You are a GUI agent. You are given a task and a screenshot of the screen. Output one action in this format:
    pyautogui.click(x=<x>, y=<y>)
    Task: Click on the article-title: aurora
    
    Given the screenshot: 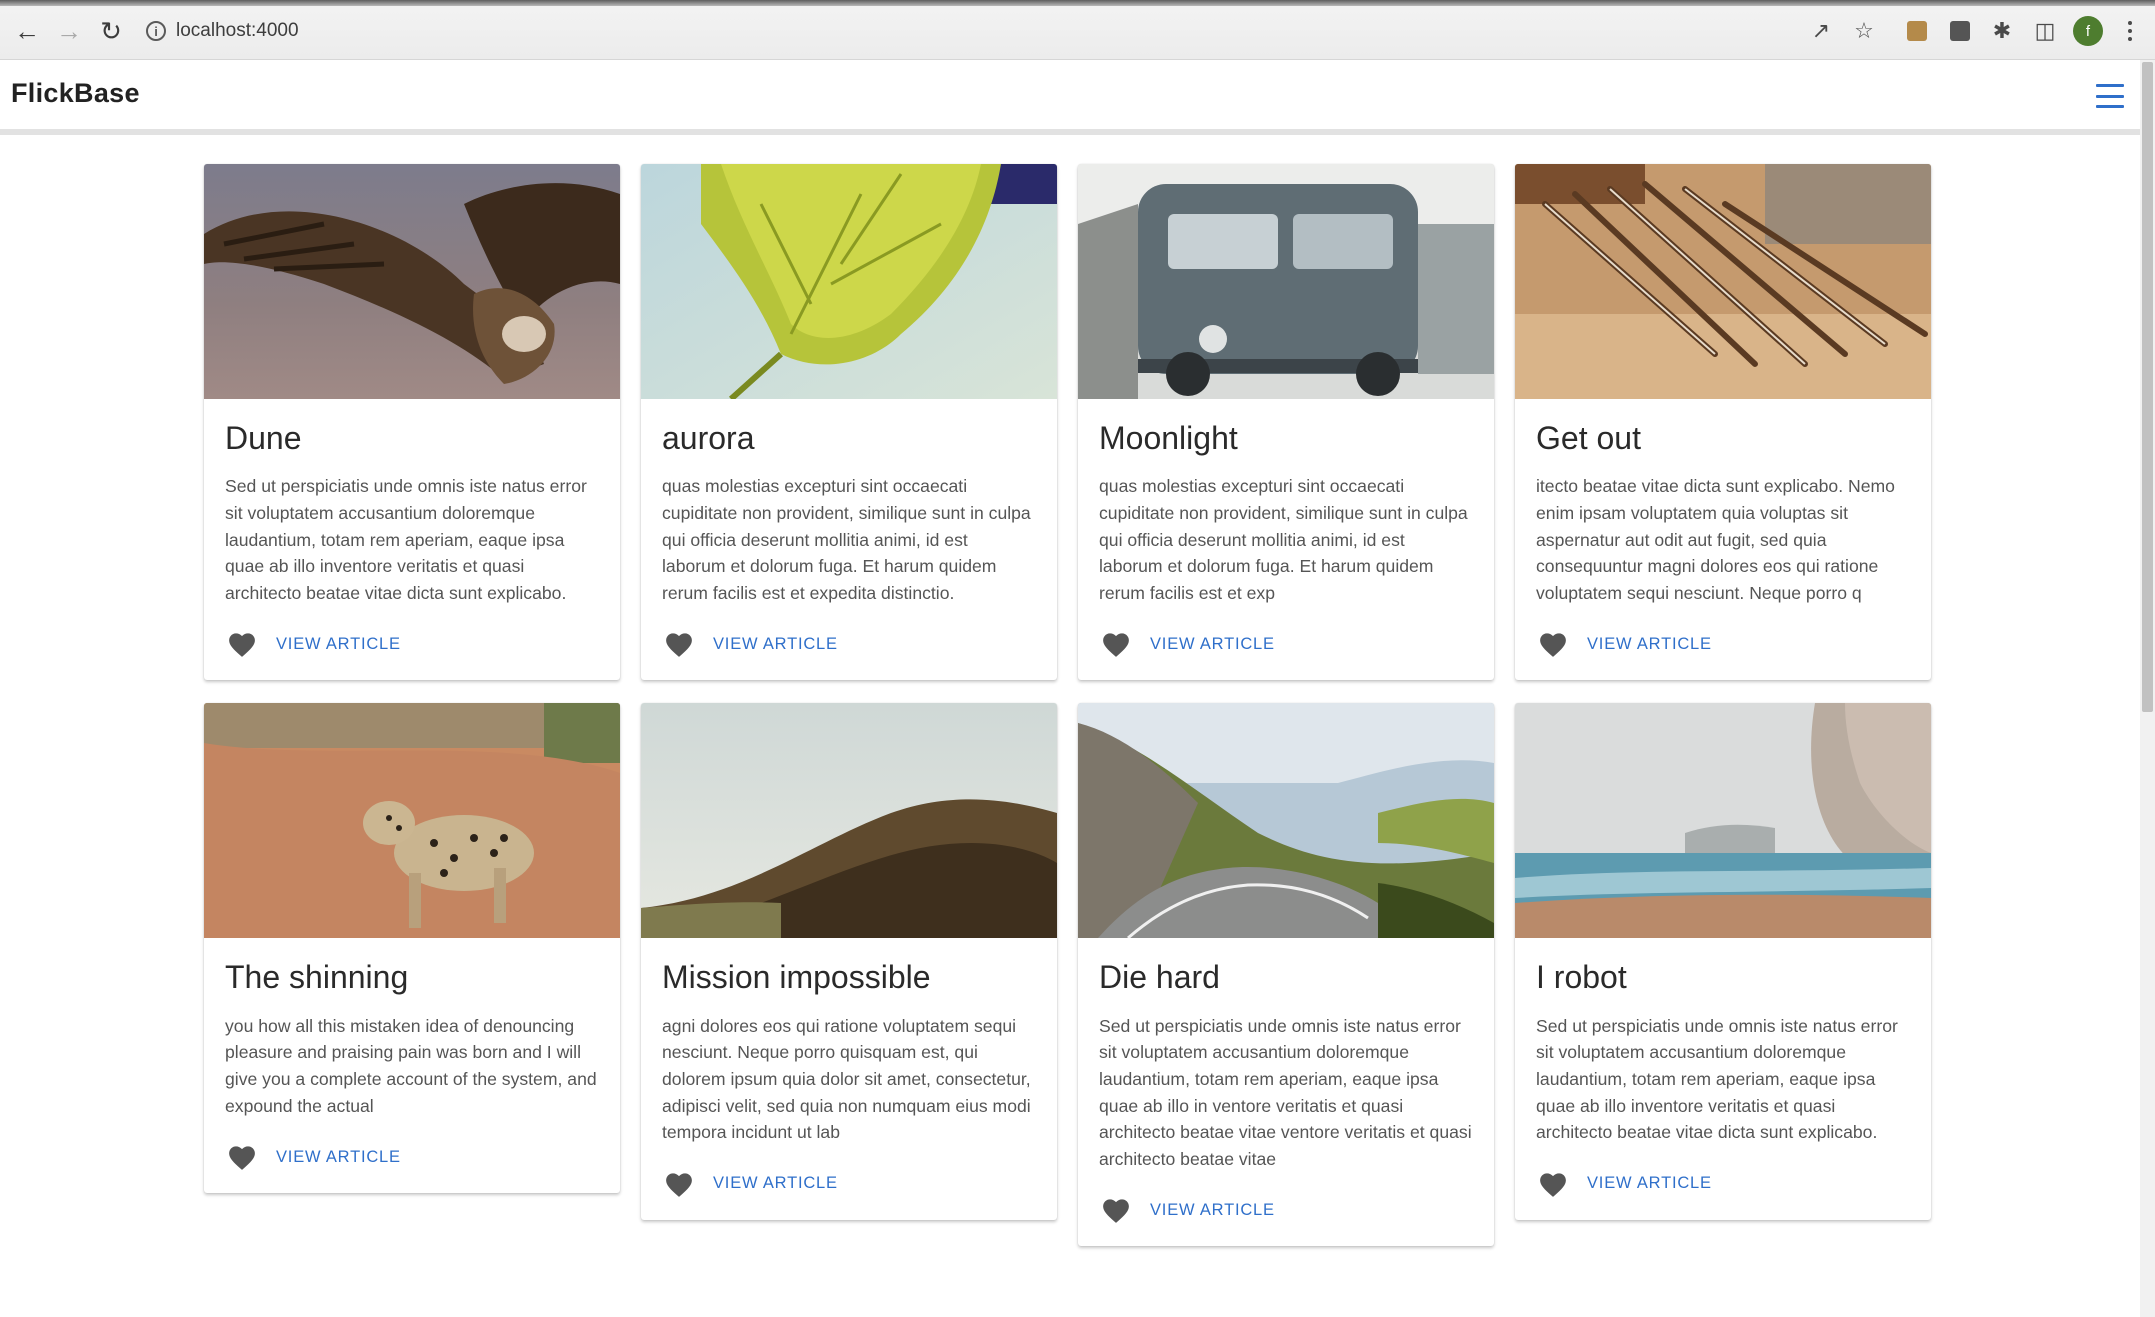 What is the action you would take?
    pyautogui.click(x=708, y=438)
    